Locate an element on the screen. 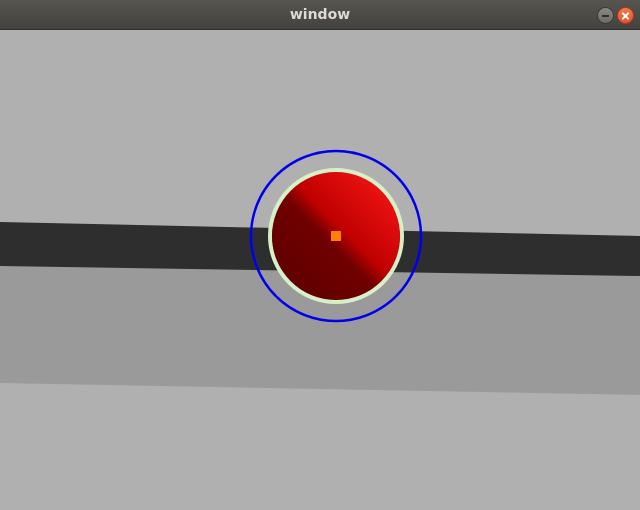 This screenshot has width=640, height=510. minimize-icon is located at coordinates (605, 15).